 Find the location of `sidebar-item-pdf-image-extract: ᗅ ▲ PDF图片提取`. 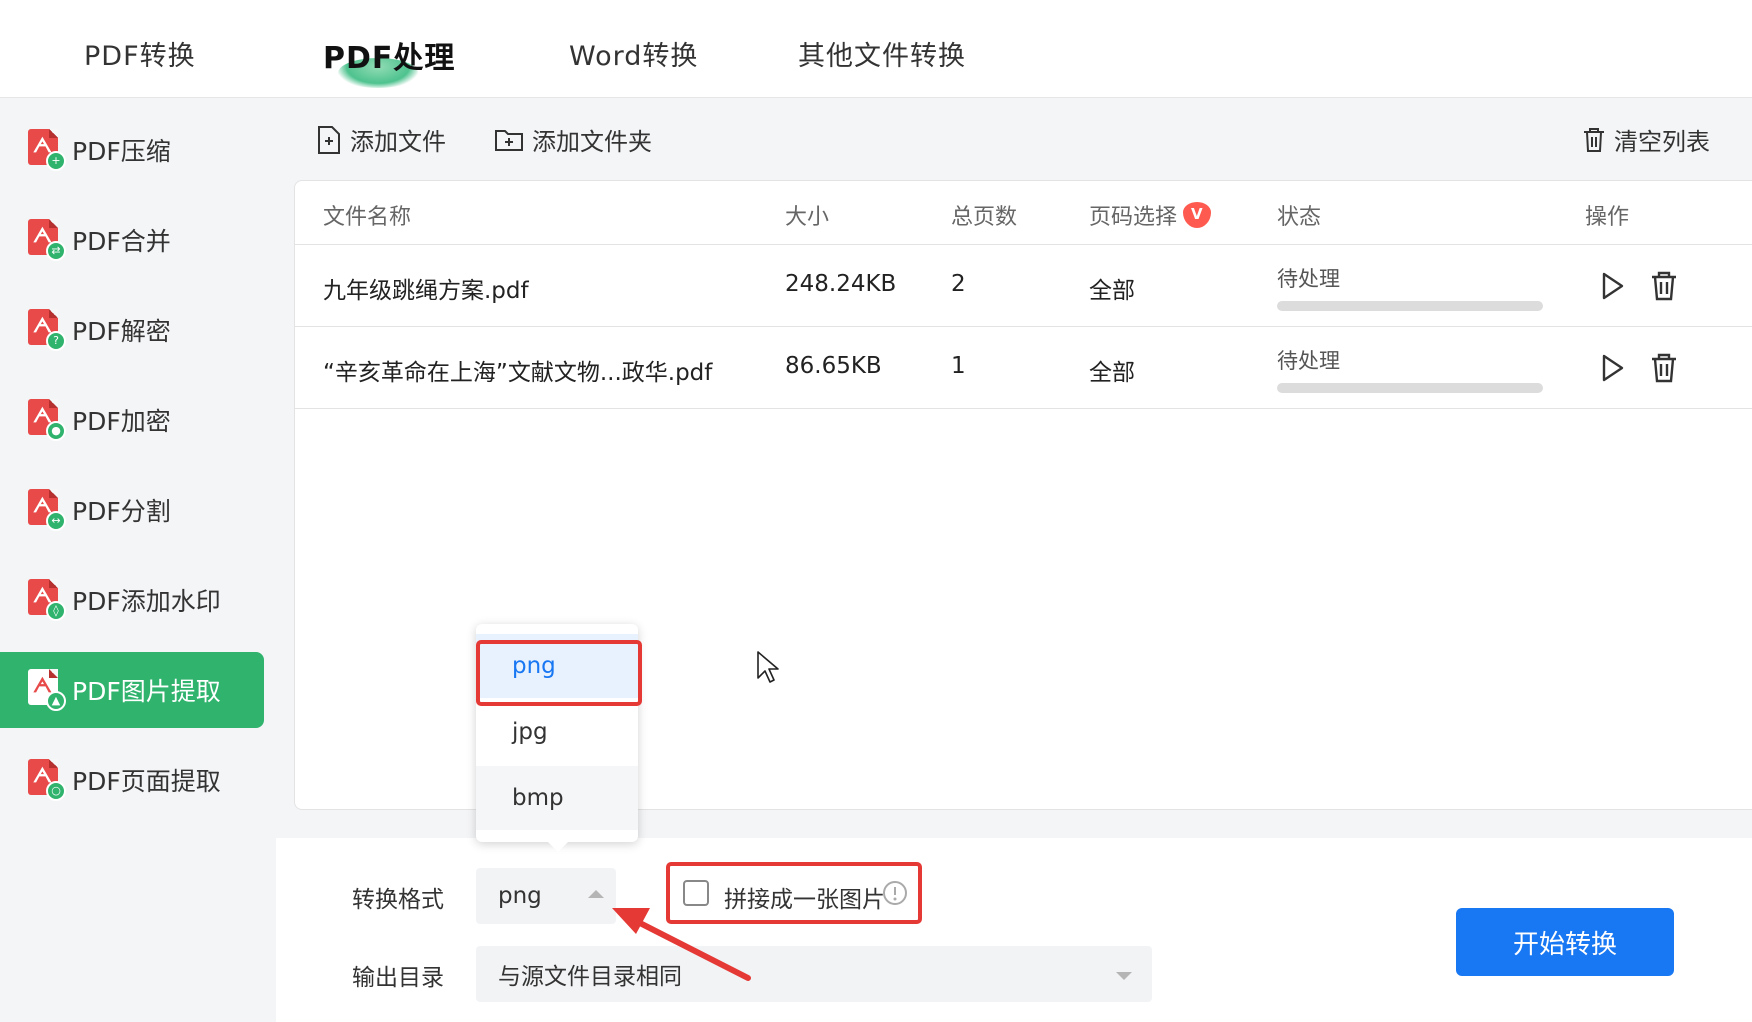

sidebar-item-pdf-image-extract: ᗅ ▲ PDF图片提取 is located at coordinates (132, 690).